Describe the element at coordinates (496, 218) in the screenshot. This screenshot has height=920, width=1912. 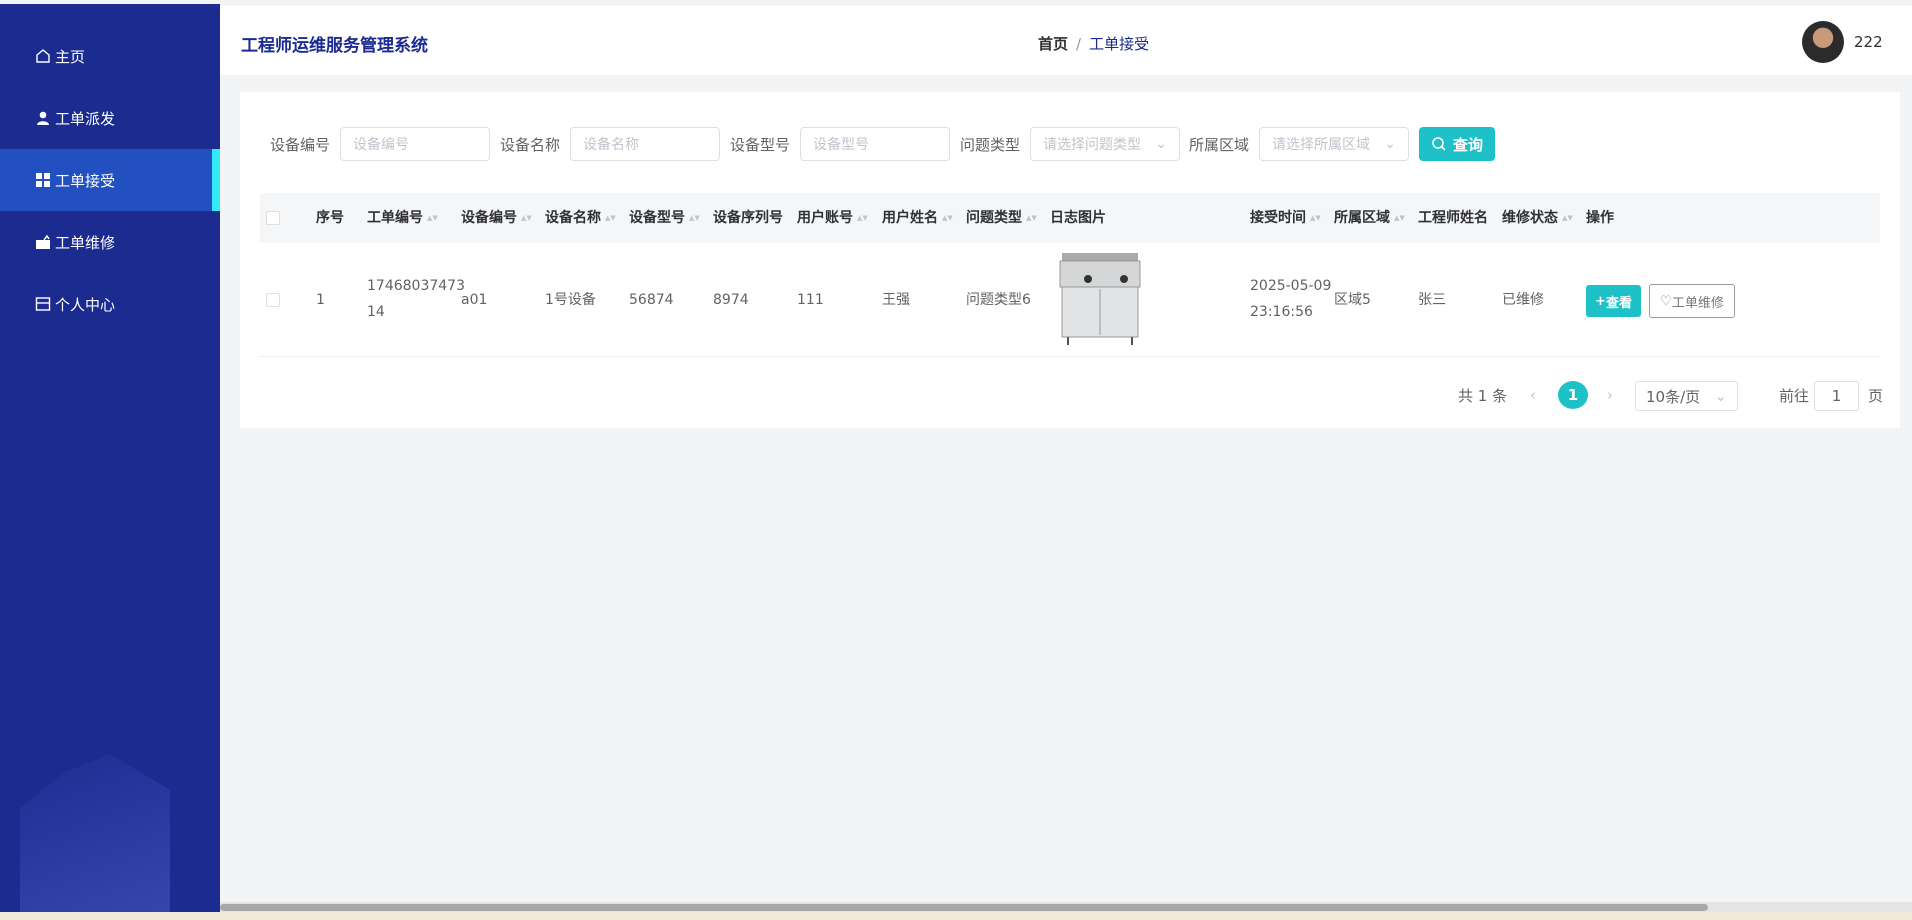
I see `col-device-no: 设备编号 ▲▼` at that location.